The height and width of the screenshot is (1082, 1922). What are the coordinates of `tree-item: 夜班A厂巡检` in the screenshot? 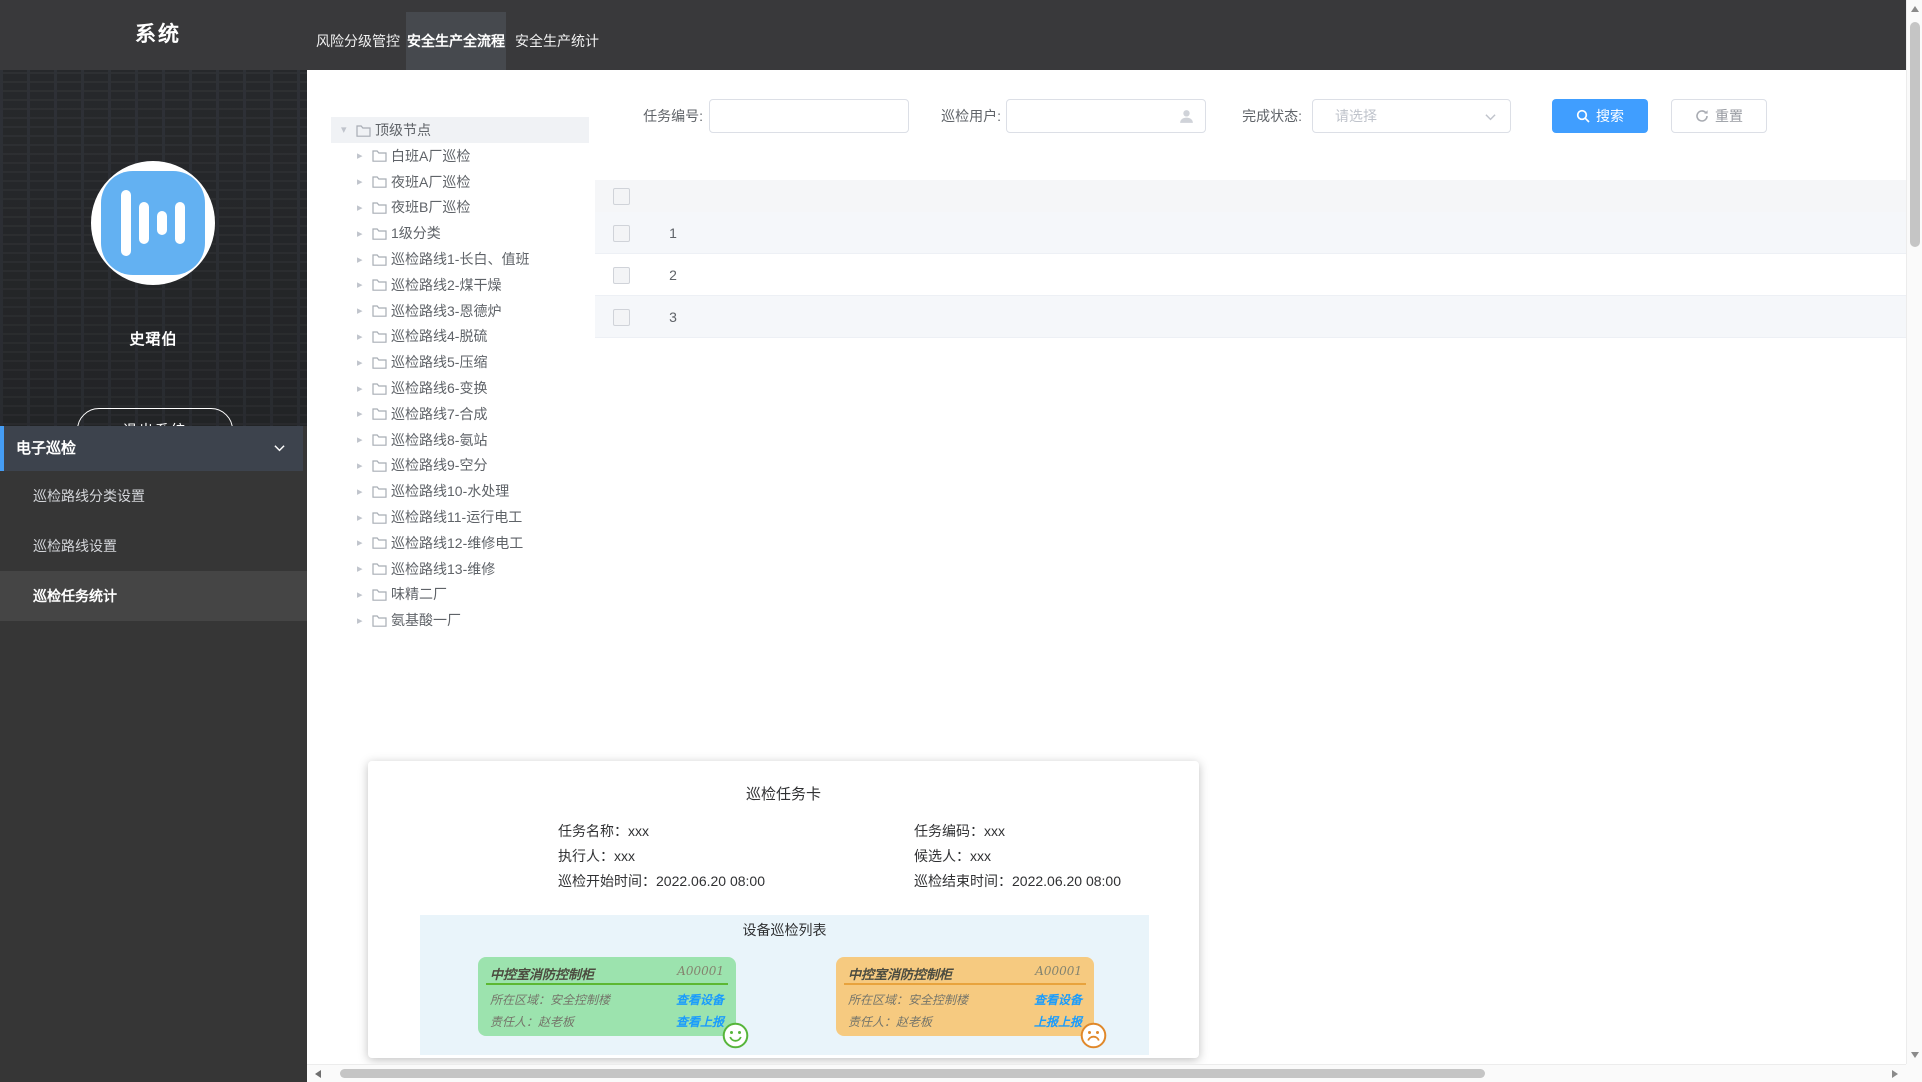 It's located at (460, 182).